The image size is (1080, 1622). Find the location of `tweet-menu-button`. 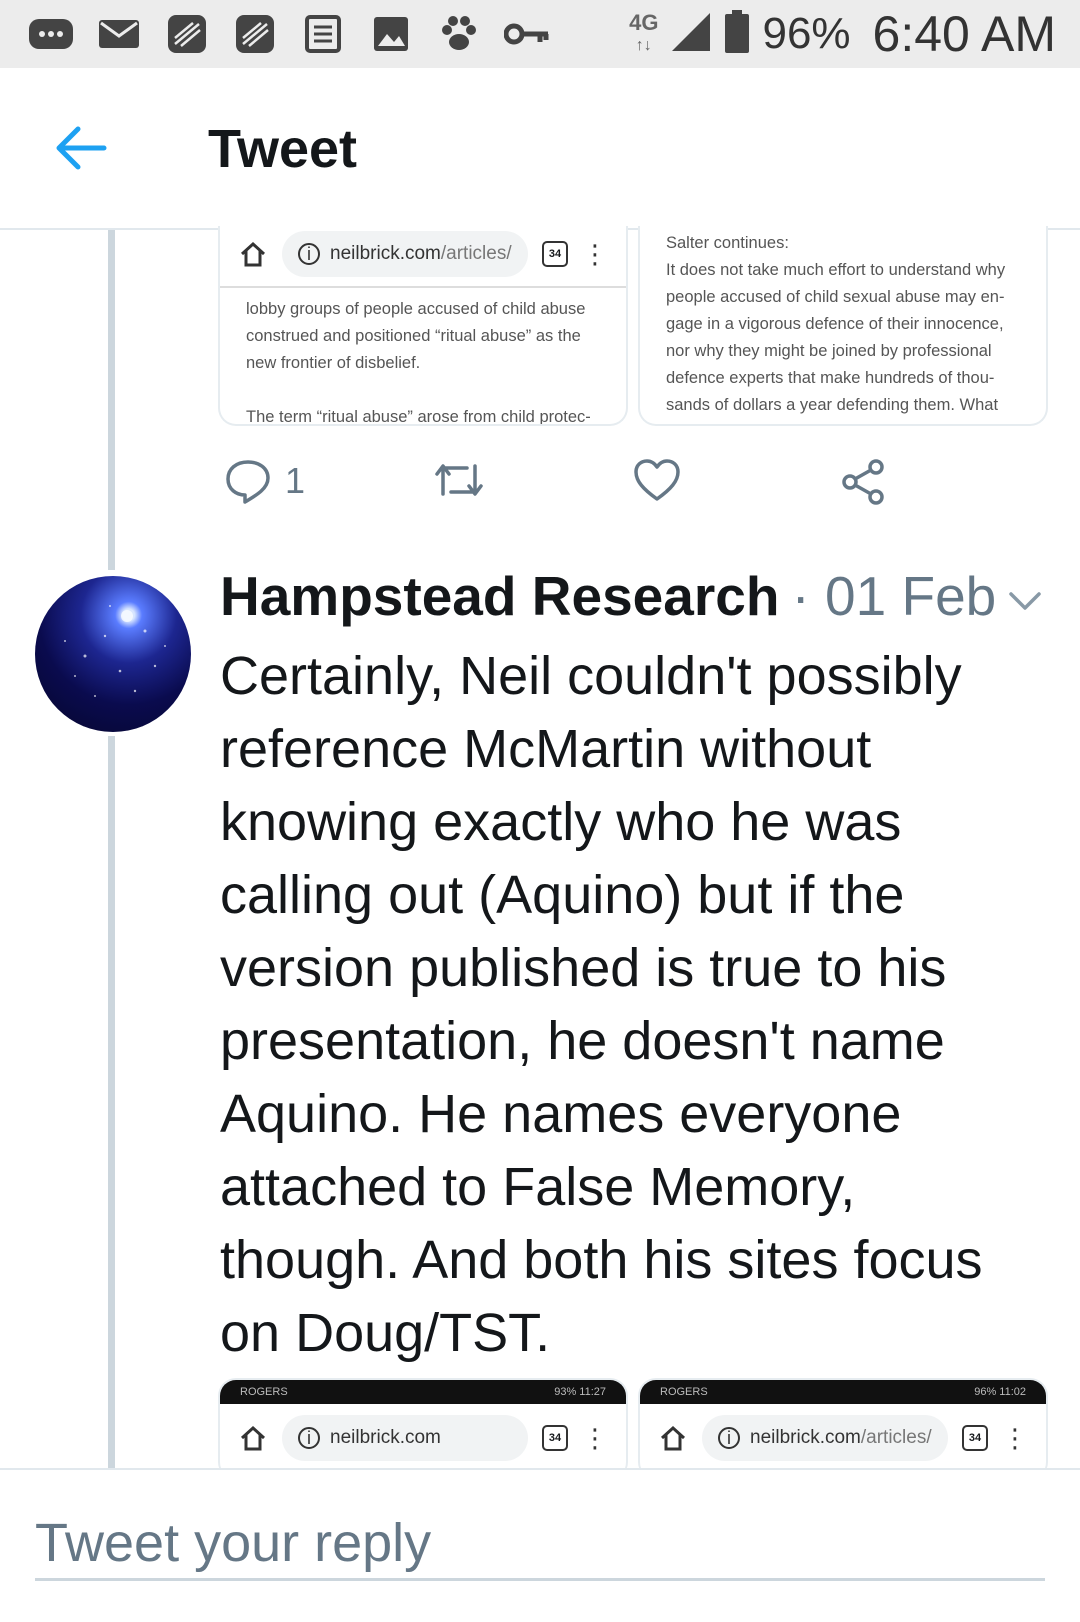

tweet-menu-button is located at coordinates (1025, 600).